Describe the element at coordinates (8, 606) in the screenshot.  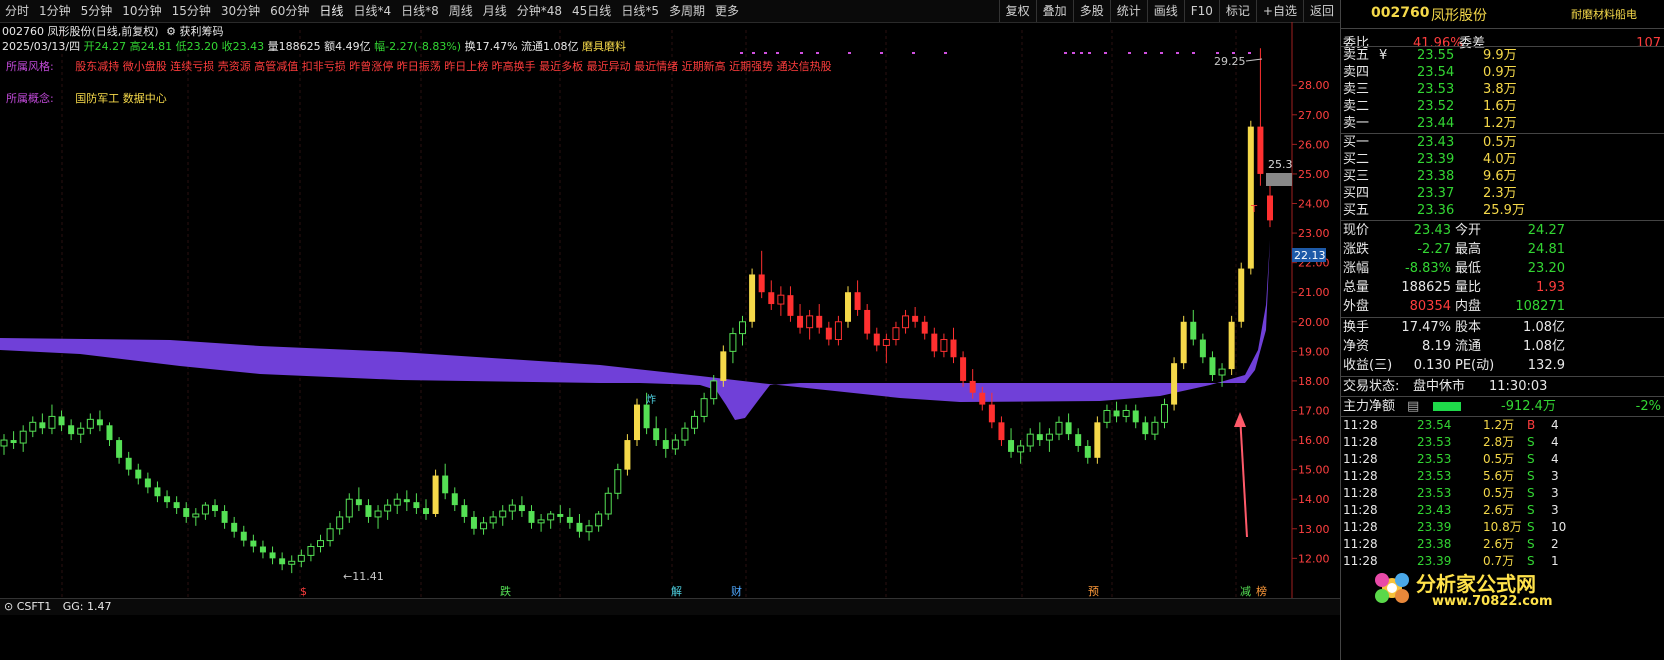
I see `indicator-menu-icon: ⊙` at that location.